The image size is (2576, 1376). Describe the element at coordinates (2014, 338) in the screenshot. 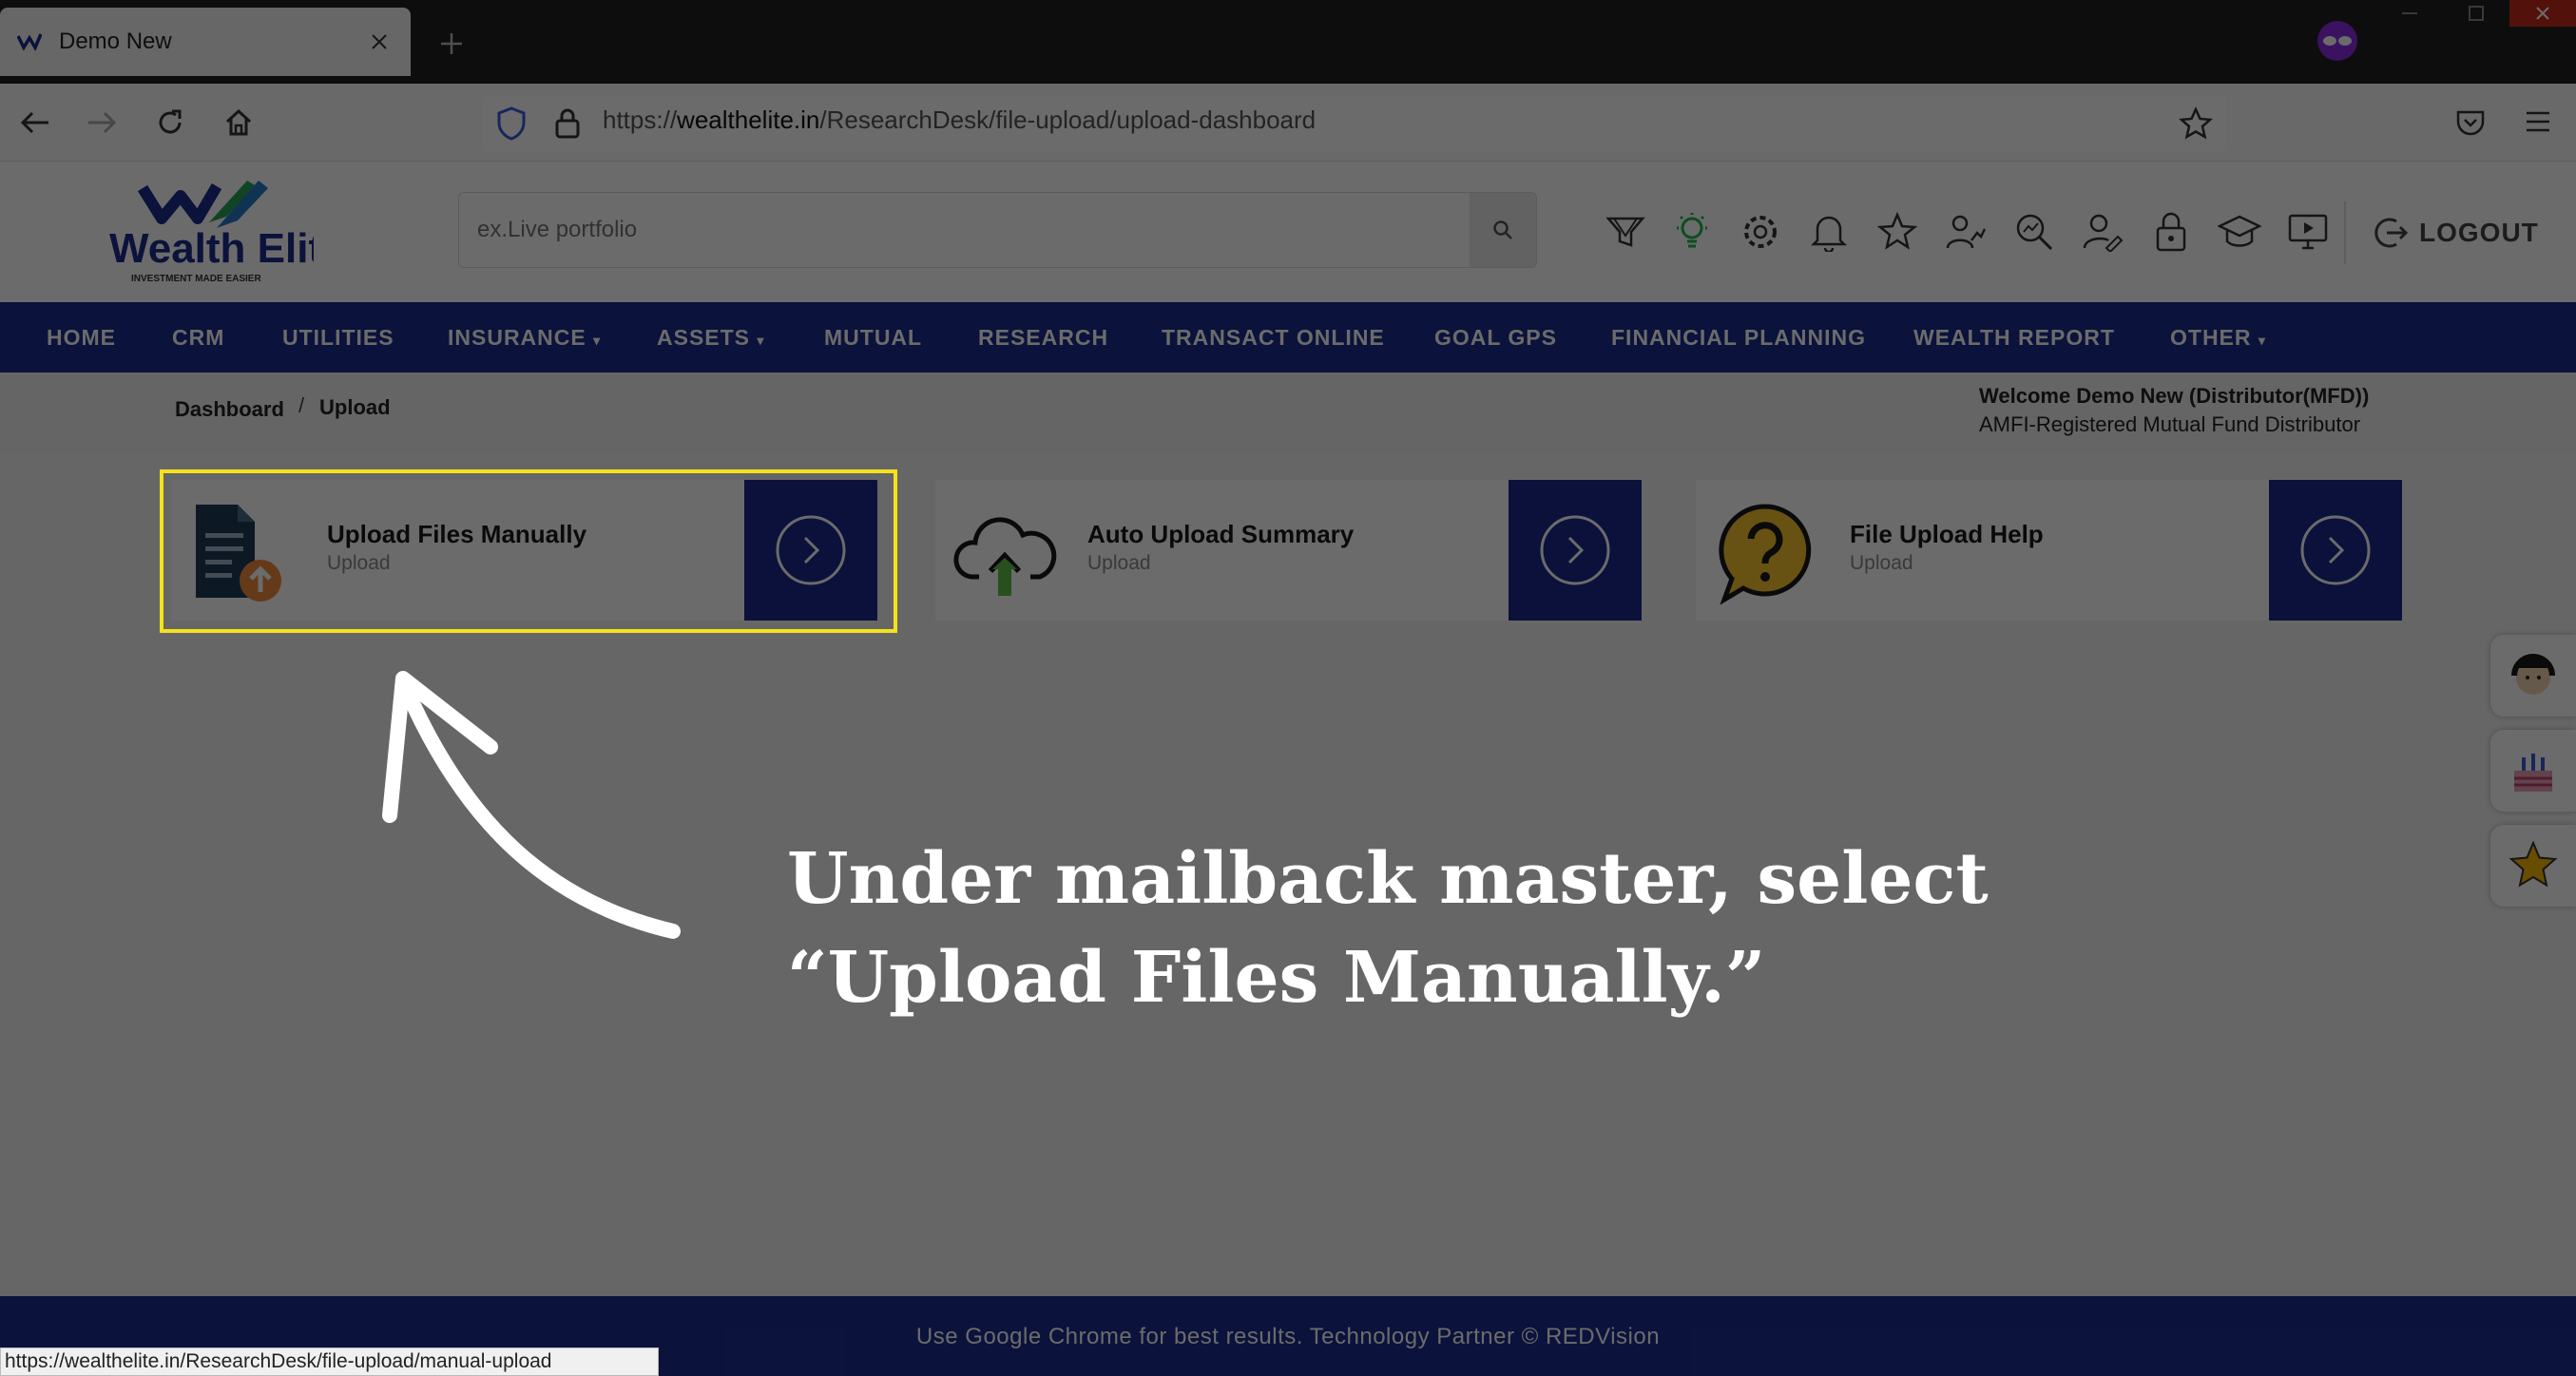

I see `menu-wealth-report: WEALTH REPORT` at that location.